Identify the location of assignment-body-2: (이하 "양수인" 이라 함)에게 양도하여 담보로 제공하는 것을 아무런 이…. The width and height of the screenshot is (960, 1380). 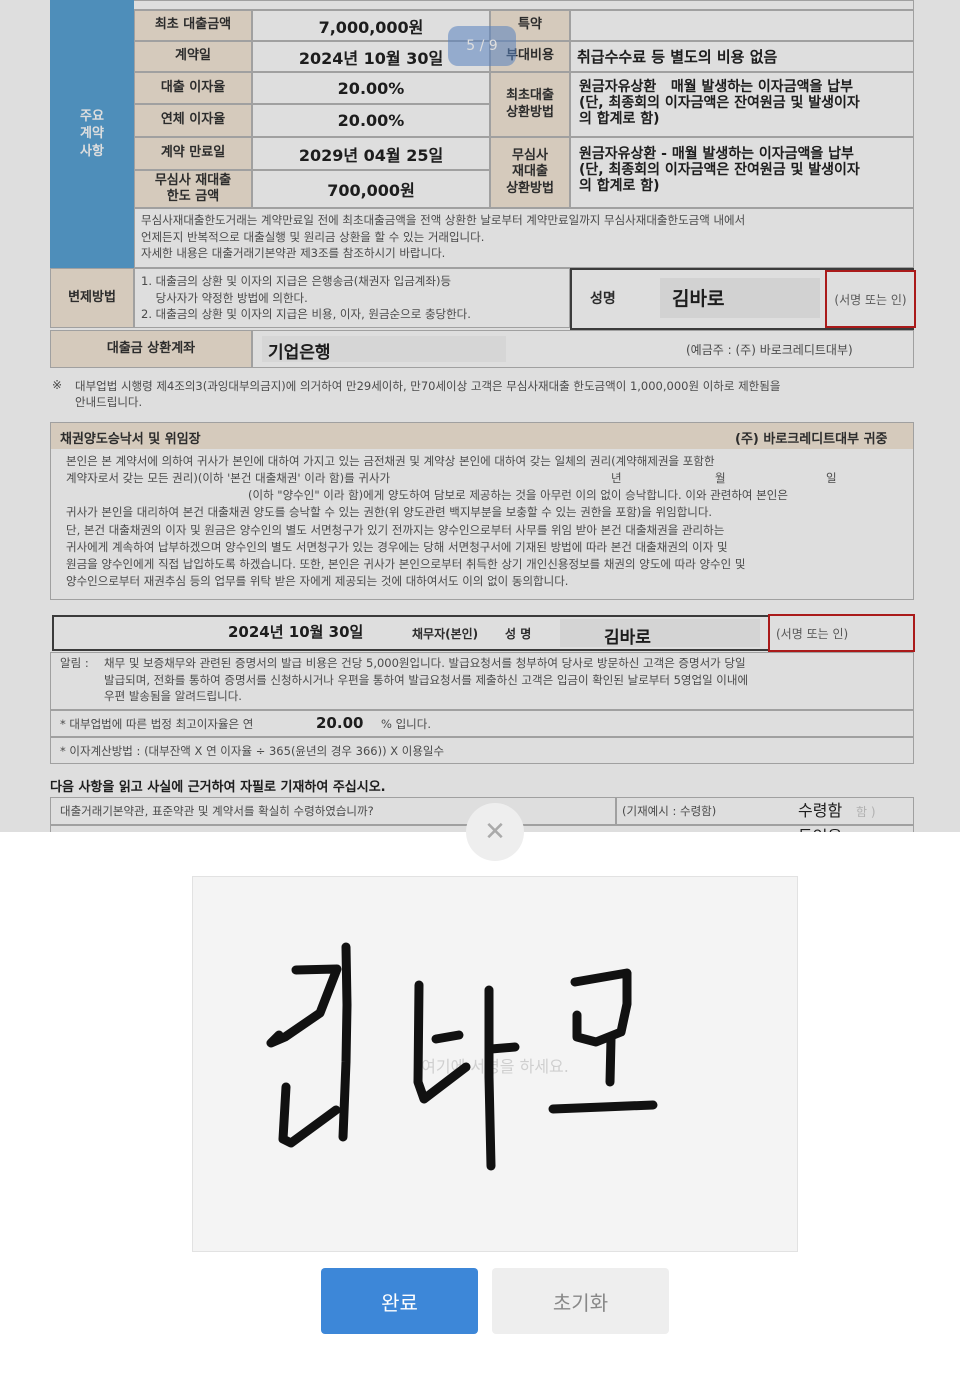
(427, 538).